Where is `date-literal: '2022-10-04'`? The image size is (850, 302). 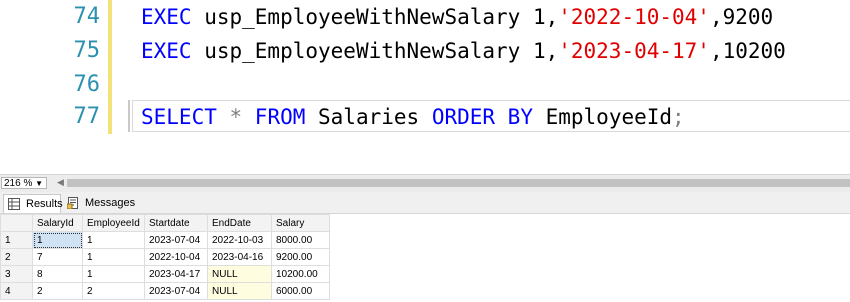
date-literal: '2022-10-04' is located at coordinates (634, 17).